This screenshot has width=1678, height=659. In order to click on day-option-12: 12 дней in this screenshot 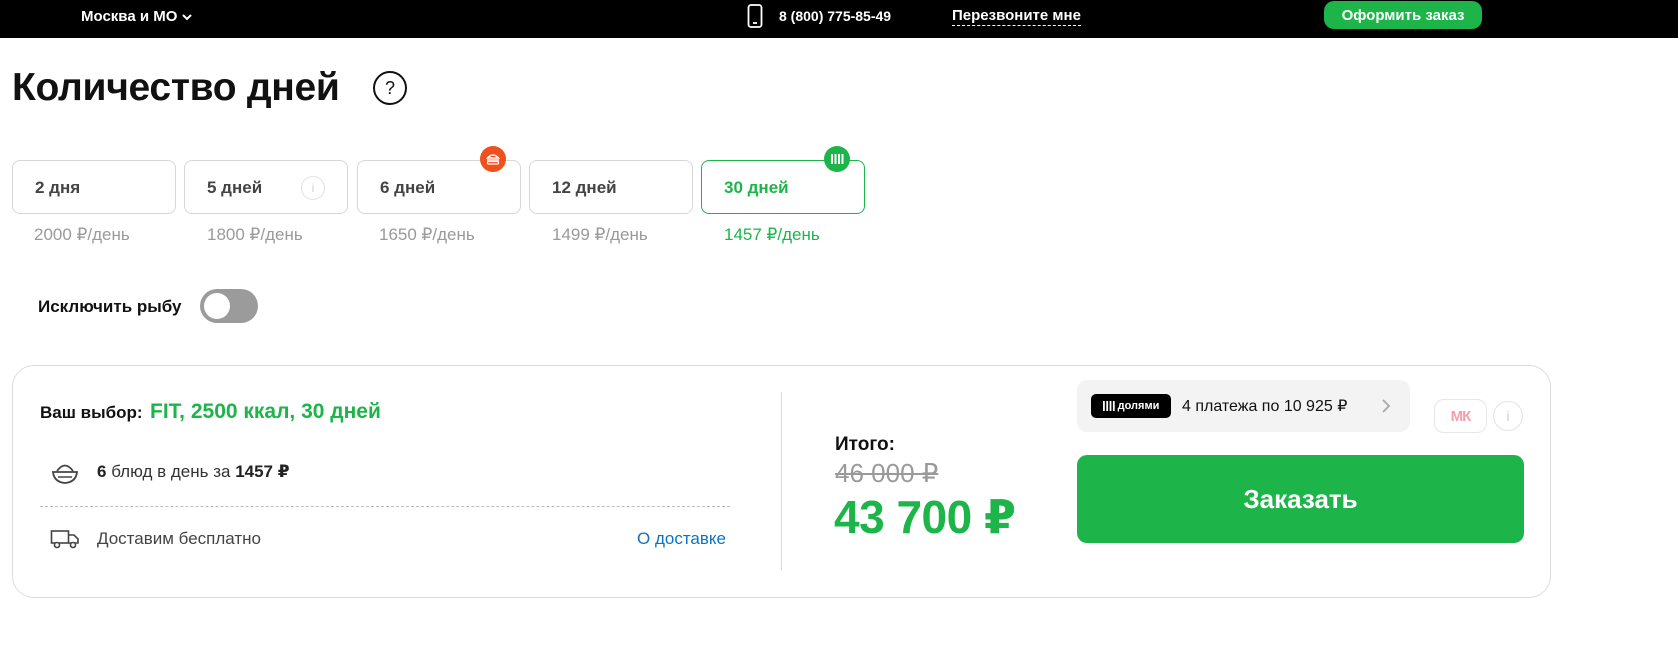, I will do `click(611, 187)`.